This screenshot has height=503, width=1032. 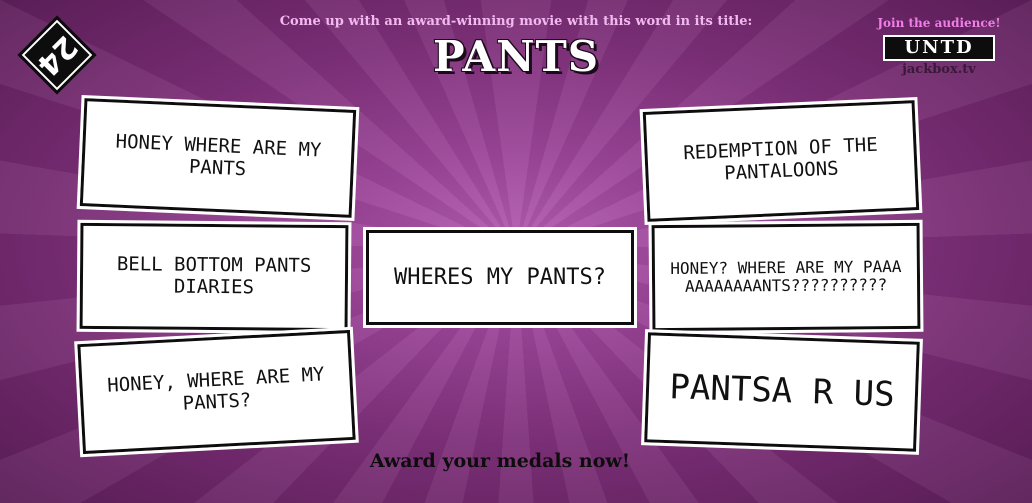 I want to click on answer-card: HONEY WHERE ARE MY PANTS, so click(x=218, y=158).